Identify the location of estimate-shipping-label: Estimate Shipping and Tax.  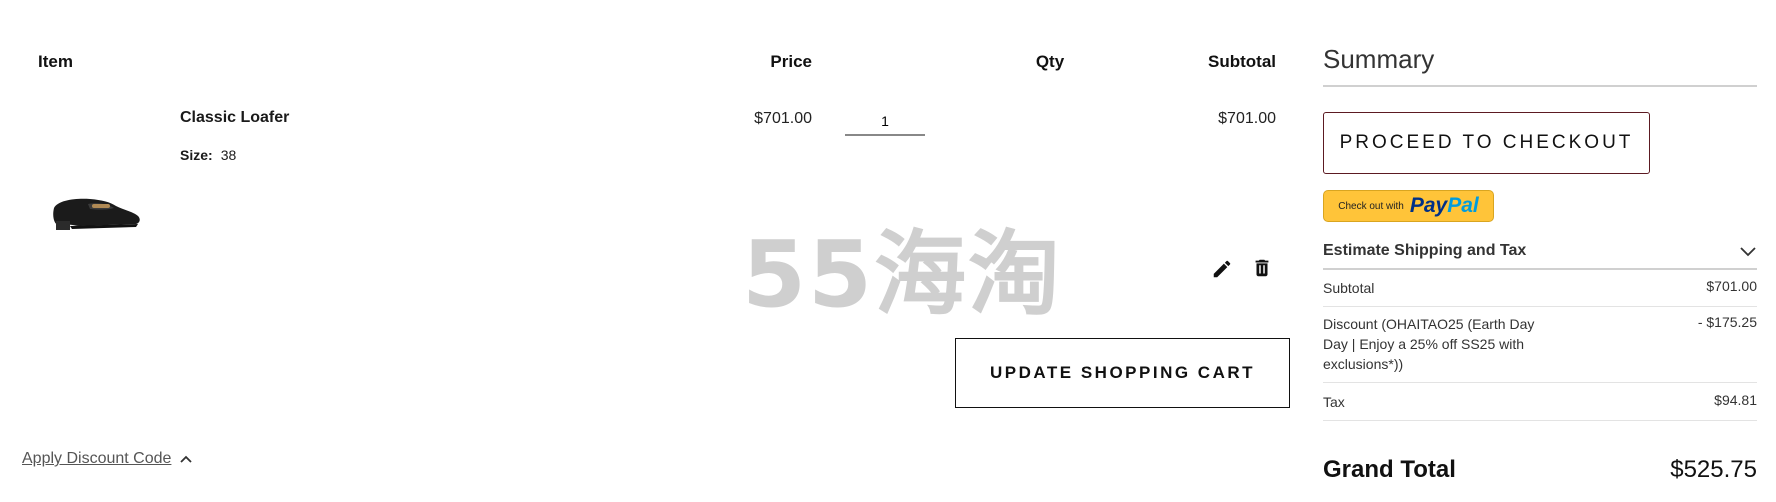
(1424, 251).